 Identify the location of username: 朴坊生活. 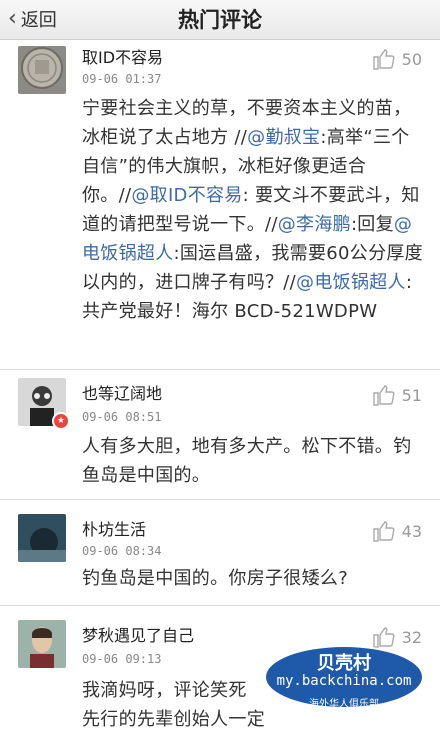
(114, 528).